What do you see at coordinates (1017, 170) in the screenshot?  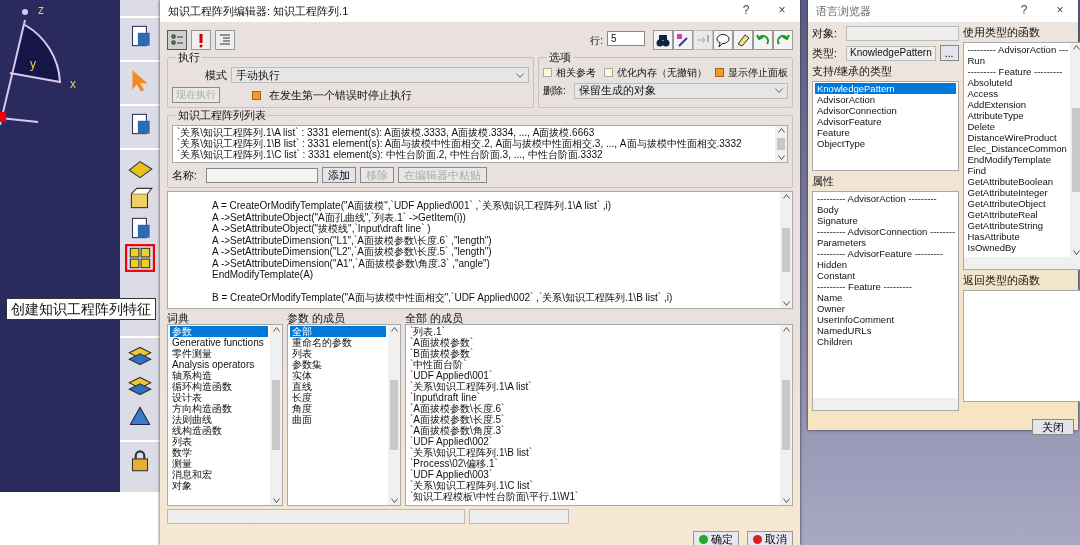 I see `list-item: Find` at bounding box center [1017, 170].